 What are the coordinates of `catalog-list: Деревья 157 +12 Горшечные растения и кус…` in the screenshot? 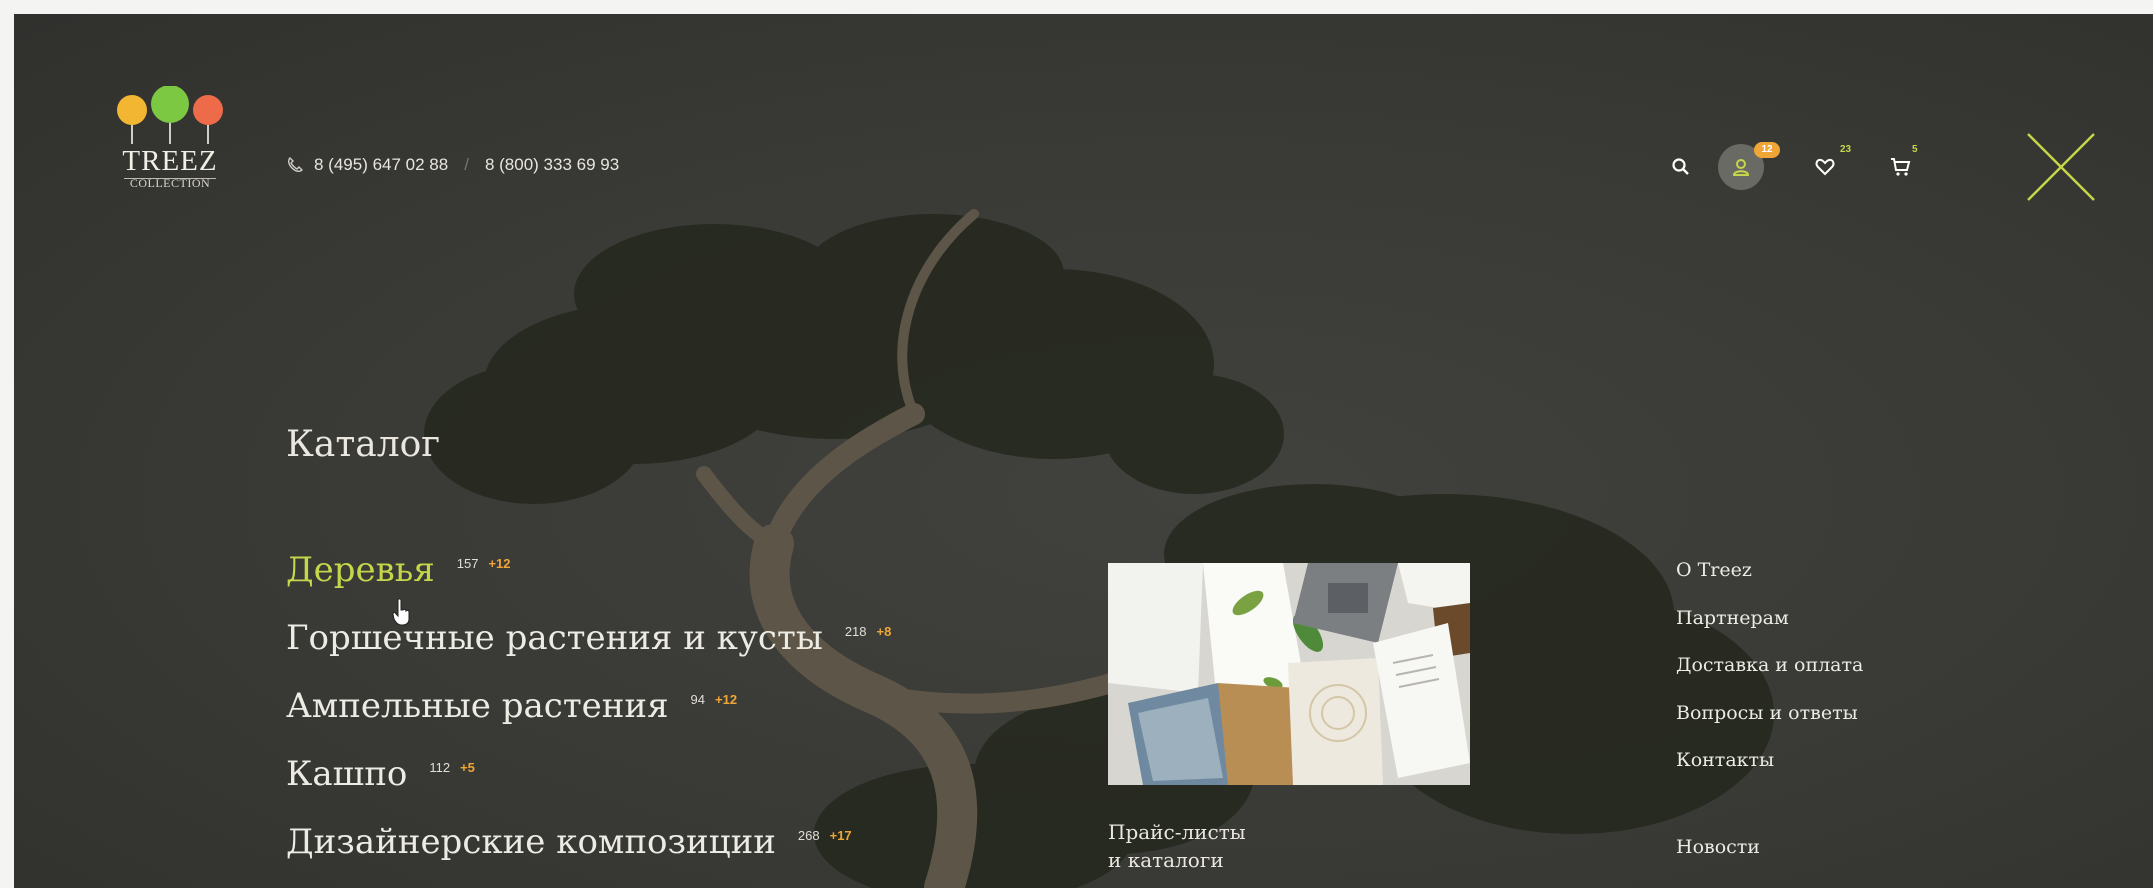 It's located at (588, 716).